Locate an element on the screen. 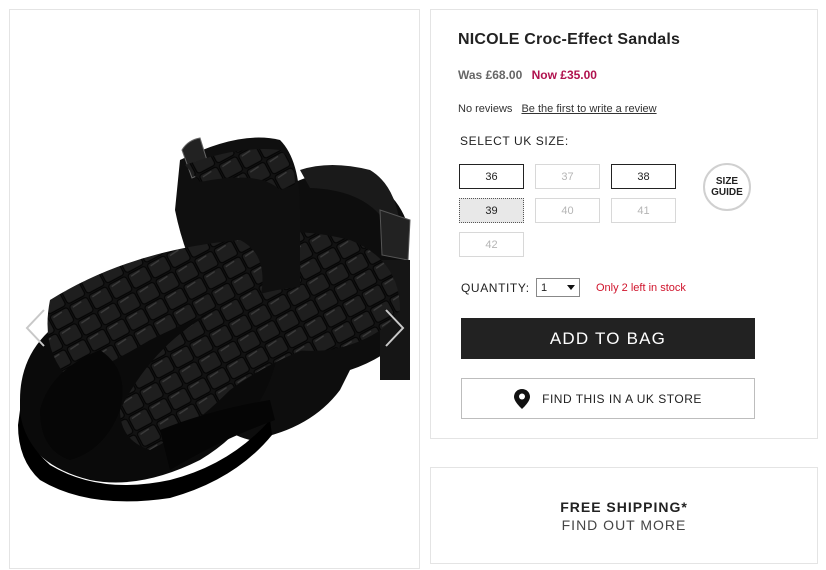 Image resolution: width=826 pixels, height=570 pixels. size-option-36: 36 is located at coordinates (491, 176).